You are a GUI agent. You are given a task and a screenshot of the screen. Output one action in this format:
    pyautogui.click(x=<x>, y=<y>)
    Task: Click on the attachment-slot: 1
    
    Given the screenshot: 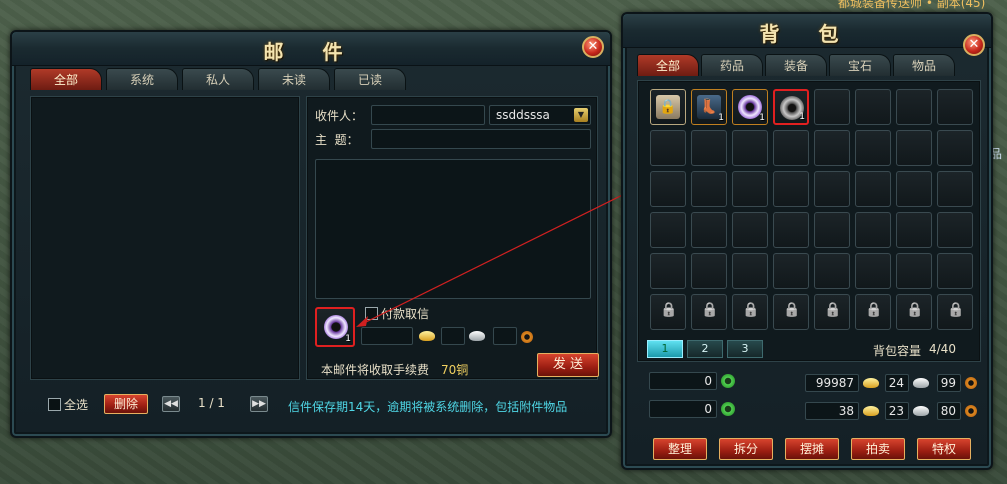 What is the action you would take?
    pyautogui.click(x=335, y=327)
    